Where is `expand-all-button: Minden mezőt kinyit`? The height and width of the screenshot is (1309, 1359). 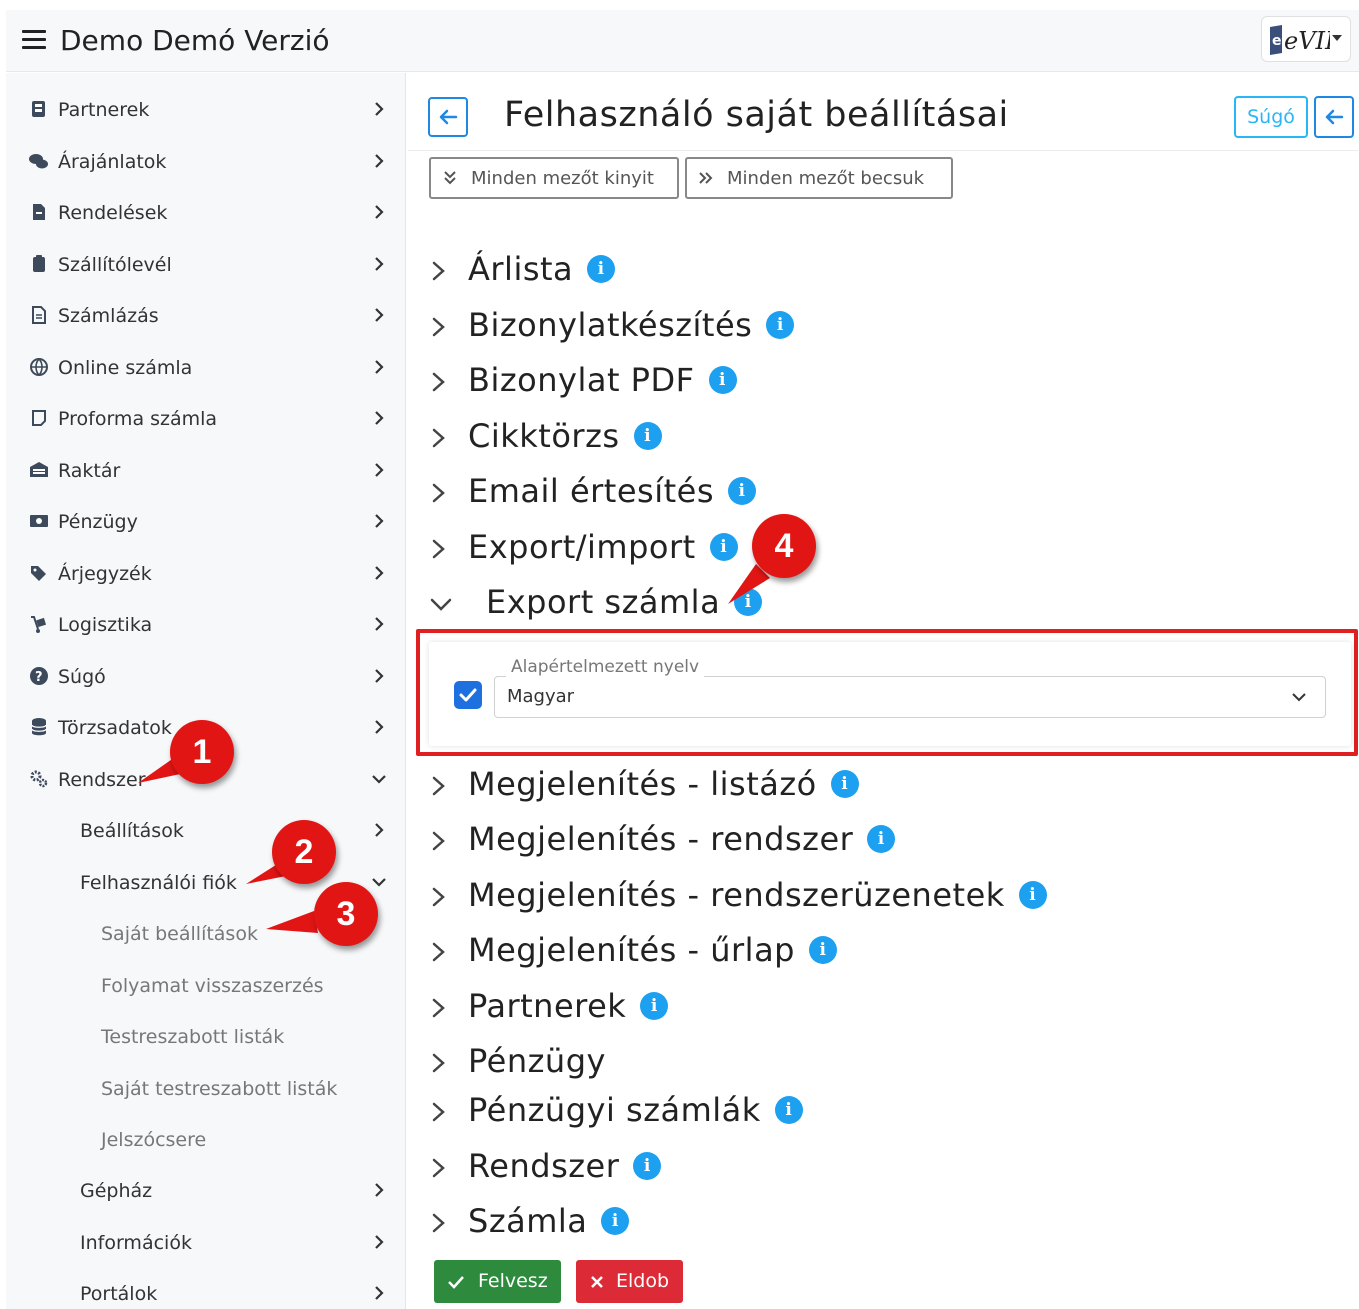
expand-all-button: Minden mezőt kinyit is located at coordinates (554, 178).